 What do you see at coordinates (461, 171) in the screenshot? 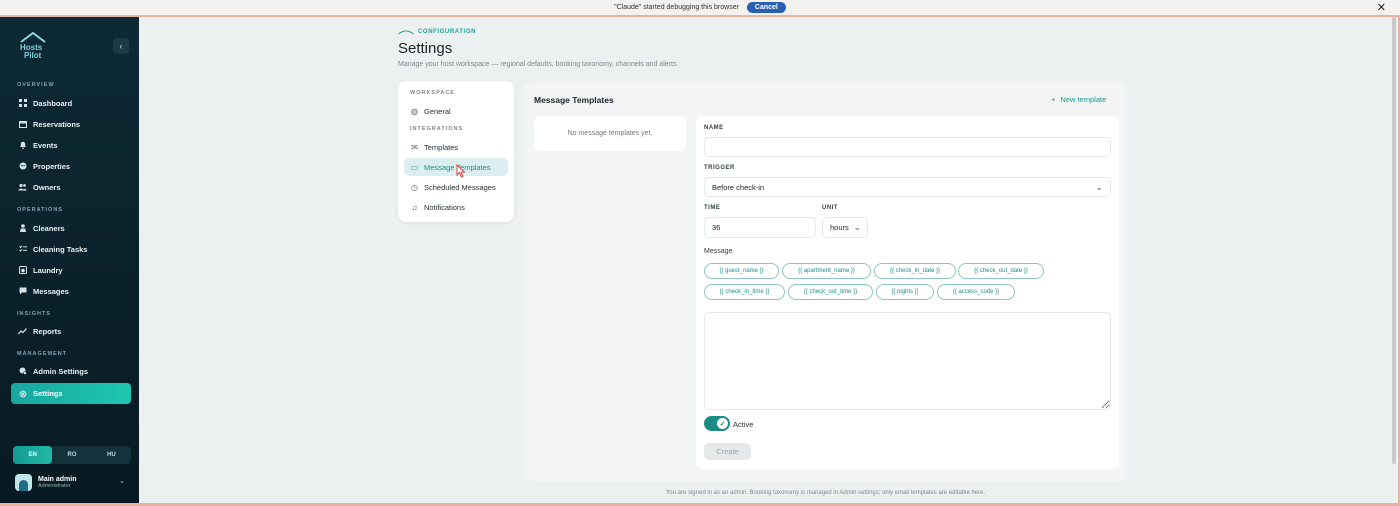
I see `mouse-cursor-icon` at bounding box center [461, 171].